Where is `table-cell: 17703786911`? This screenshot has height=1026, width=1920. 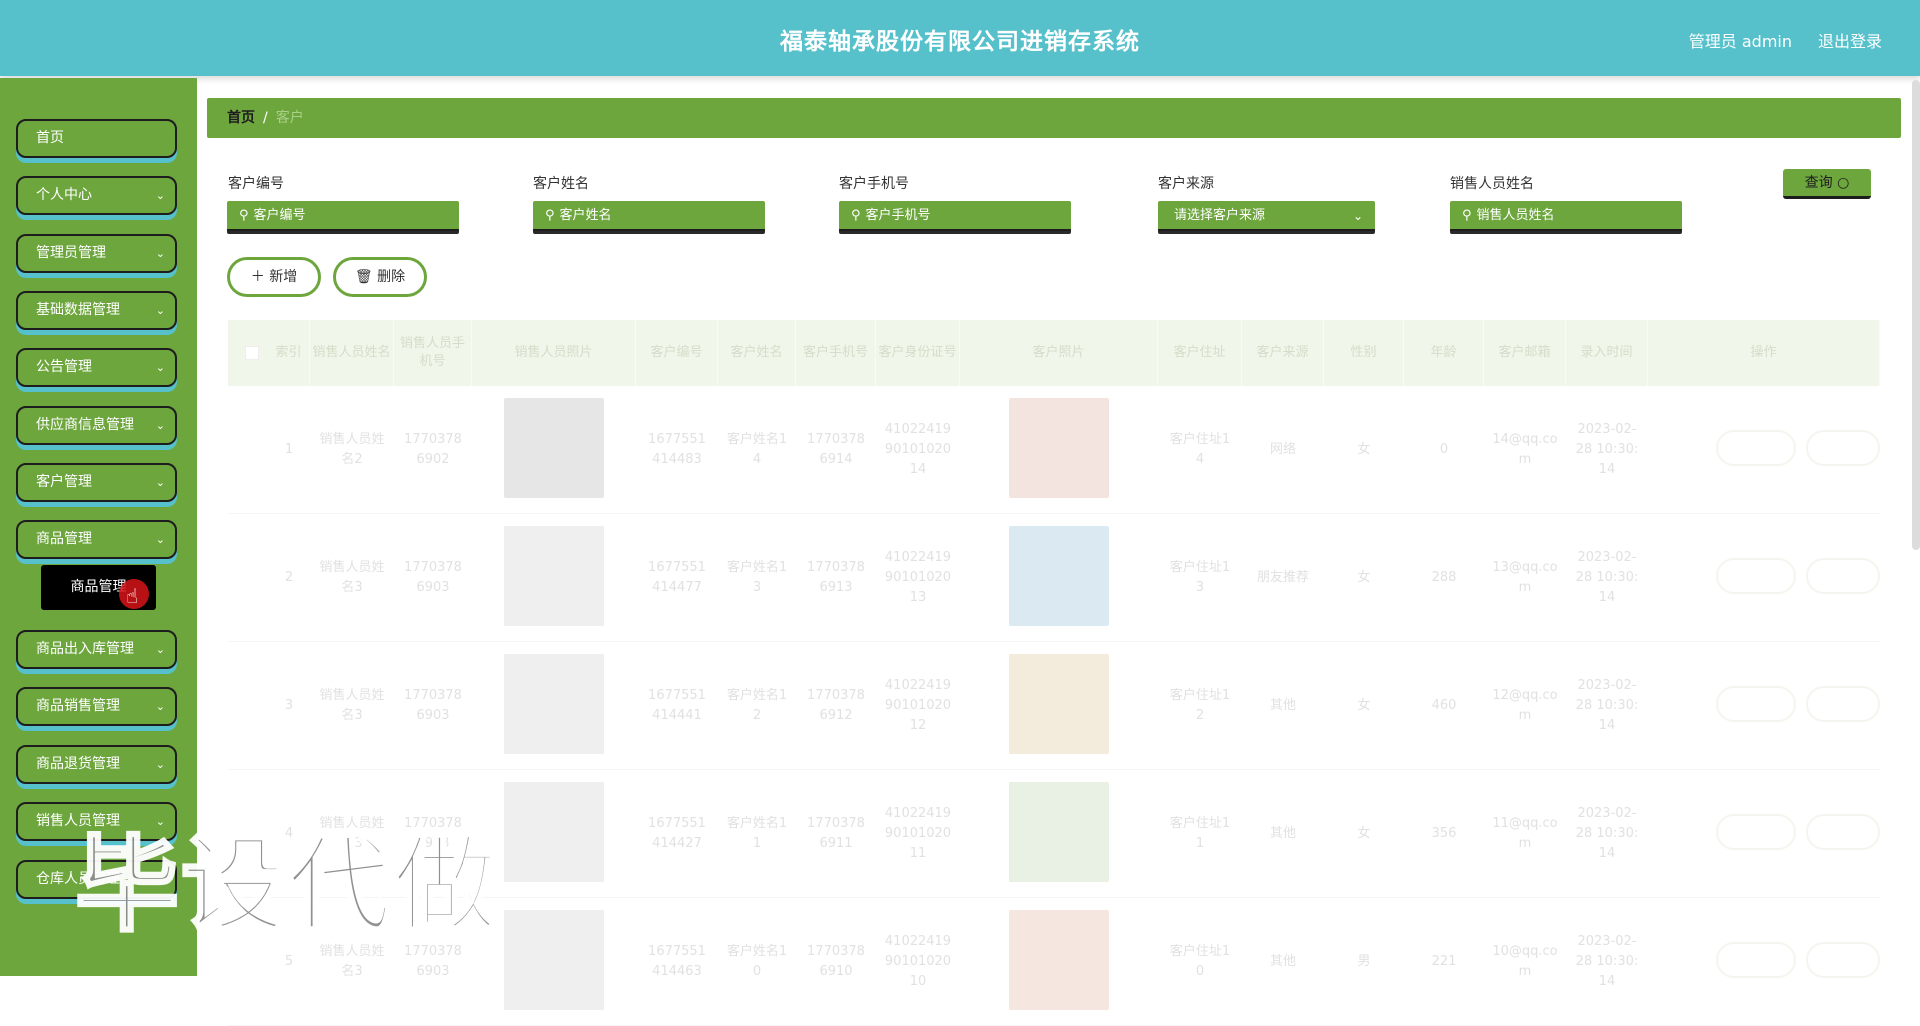
table-cell: 17703786911 is located at coordinates (836, 833).